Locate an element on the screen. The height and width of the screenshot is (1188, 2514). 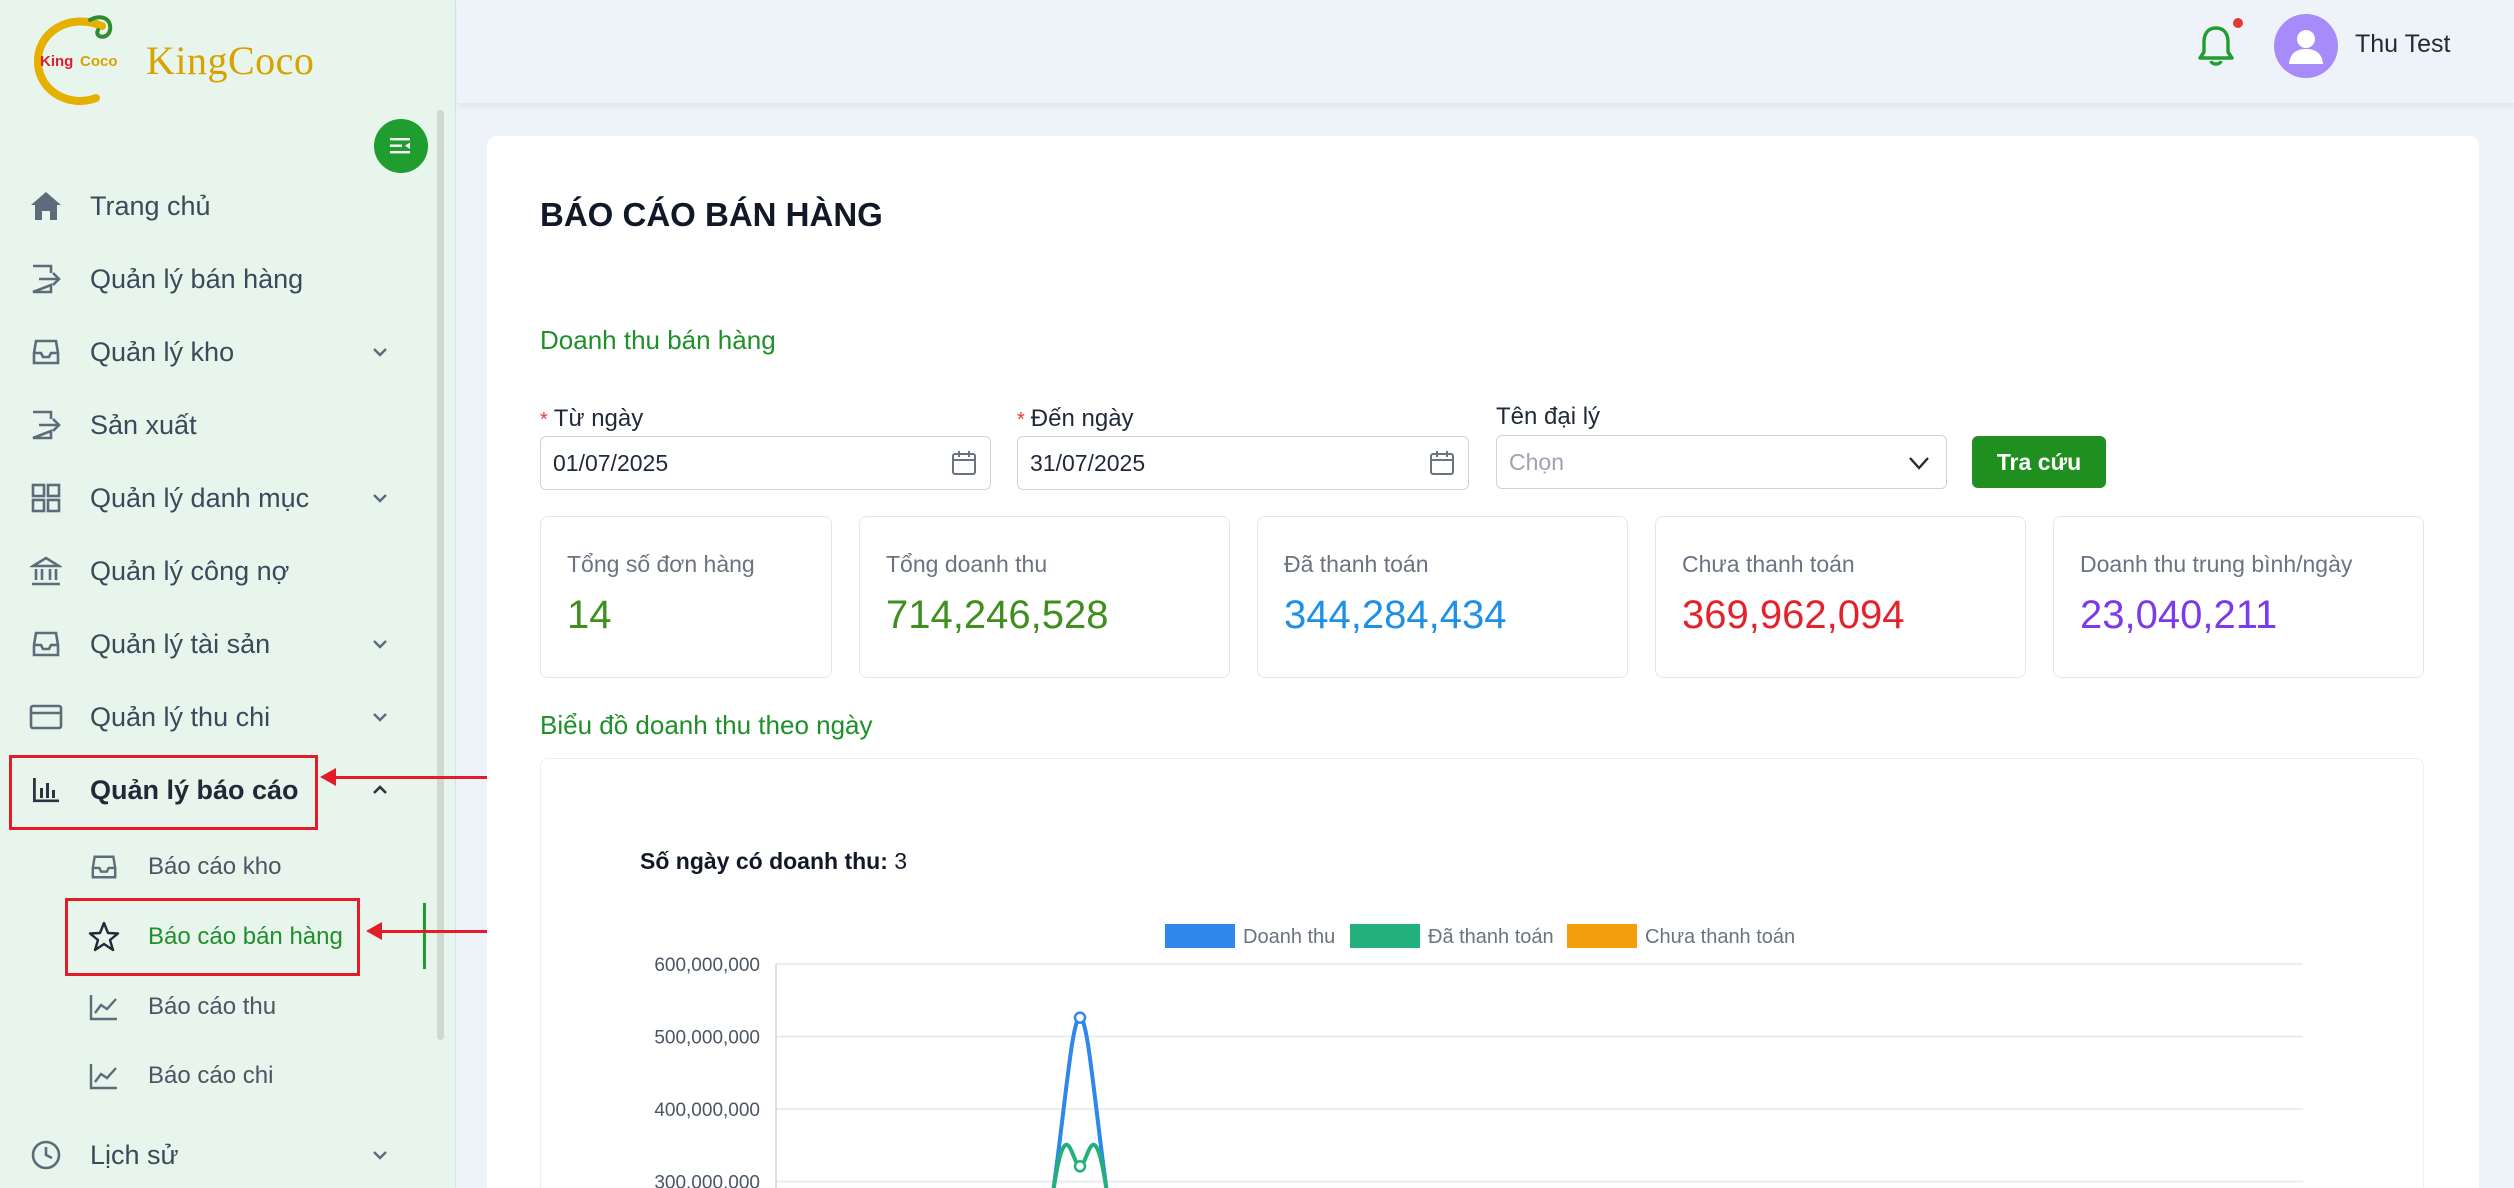
to-date-value: 31/07/2025 is located at coordinates (1088, 462).